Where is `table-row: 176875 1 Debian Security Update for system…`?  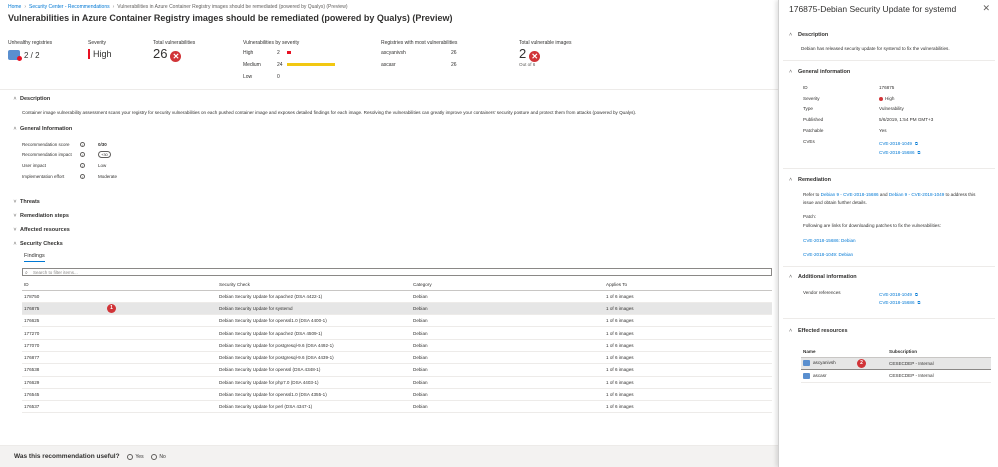 table-row: 176875 1 Debian Security Update for system… is located at coordinates (397, 309).